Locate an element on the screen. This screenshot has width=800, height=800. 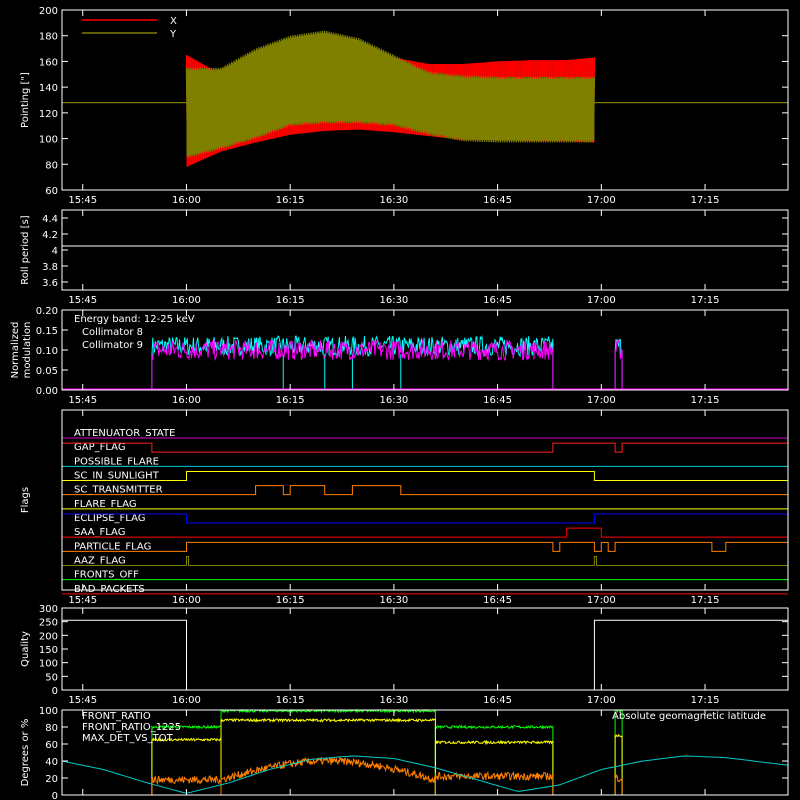
panel-6-ylabel: Degrees or % is located at coordinates (25, 753).